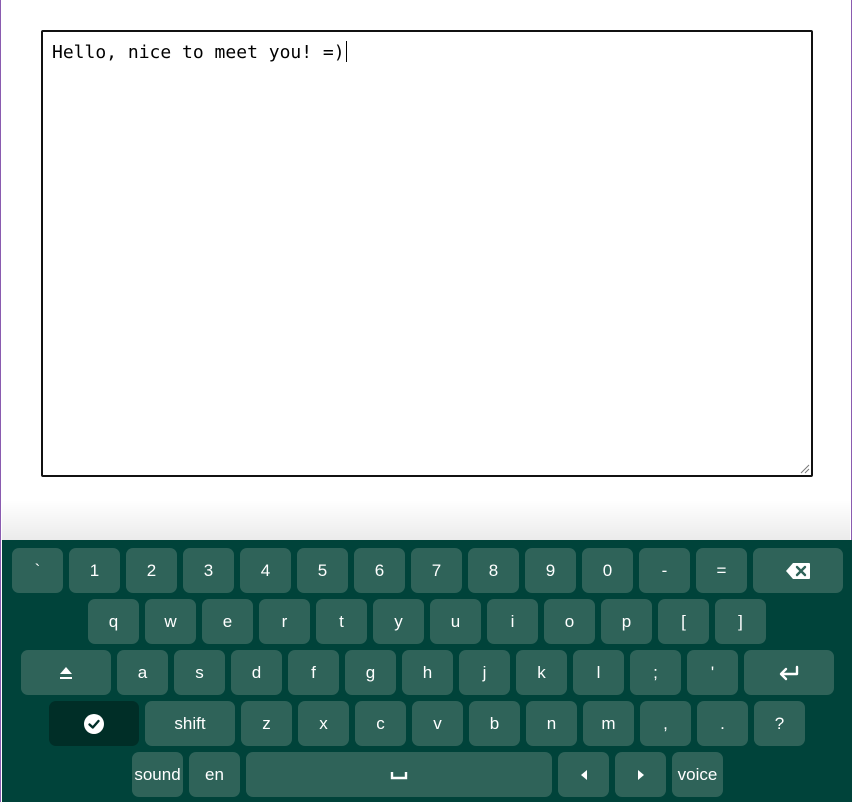 This screenshot has height=802, width=852. I want to click on key-t: t, so click(341, 621).